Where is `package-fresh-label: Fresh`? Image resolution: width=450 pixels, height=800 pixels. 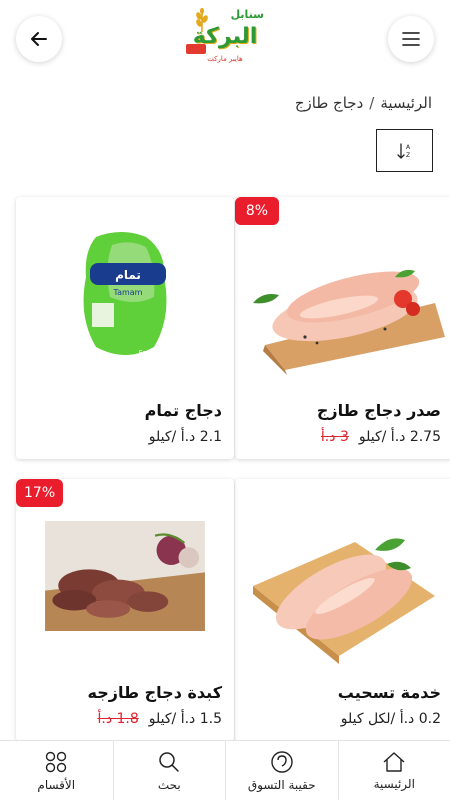
package-fresh-label: Fresh is located at coordinates (148, 353).